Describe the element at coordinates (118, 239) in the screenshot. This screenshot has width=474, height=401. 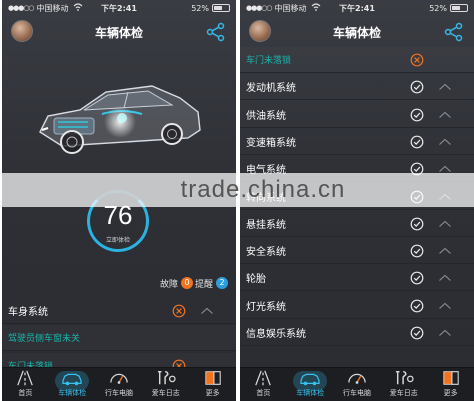
I see `start-check-caption: 立即体检` at that location.